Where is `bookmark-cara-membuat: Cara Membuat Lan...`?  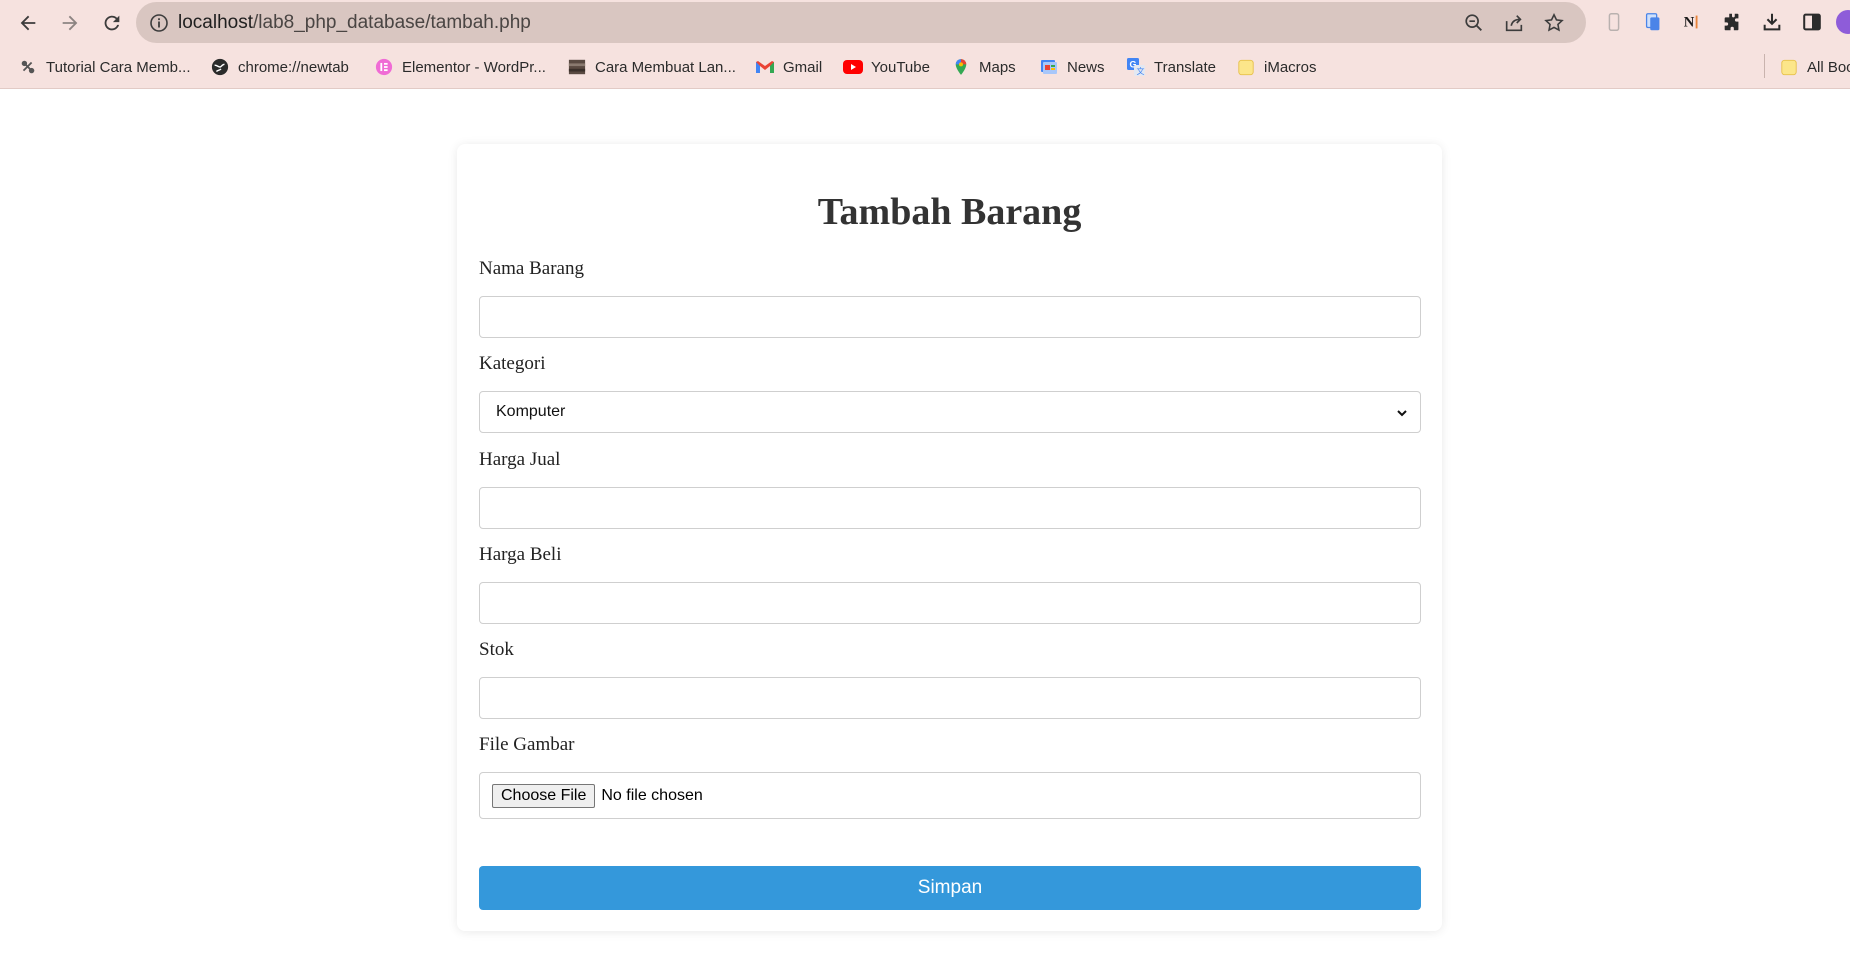 bookmark-cara-membuat: Cara Membuat Lan... is located at coordinates (651, 67).